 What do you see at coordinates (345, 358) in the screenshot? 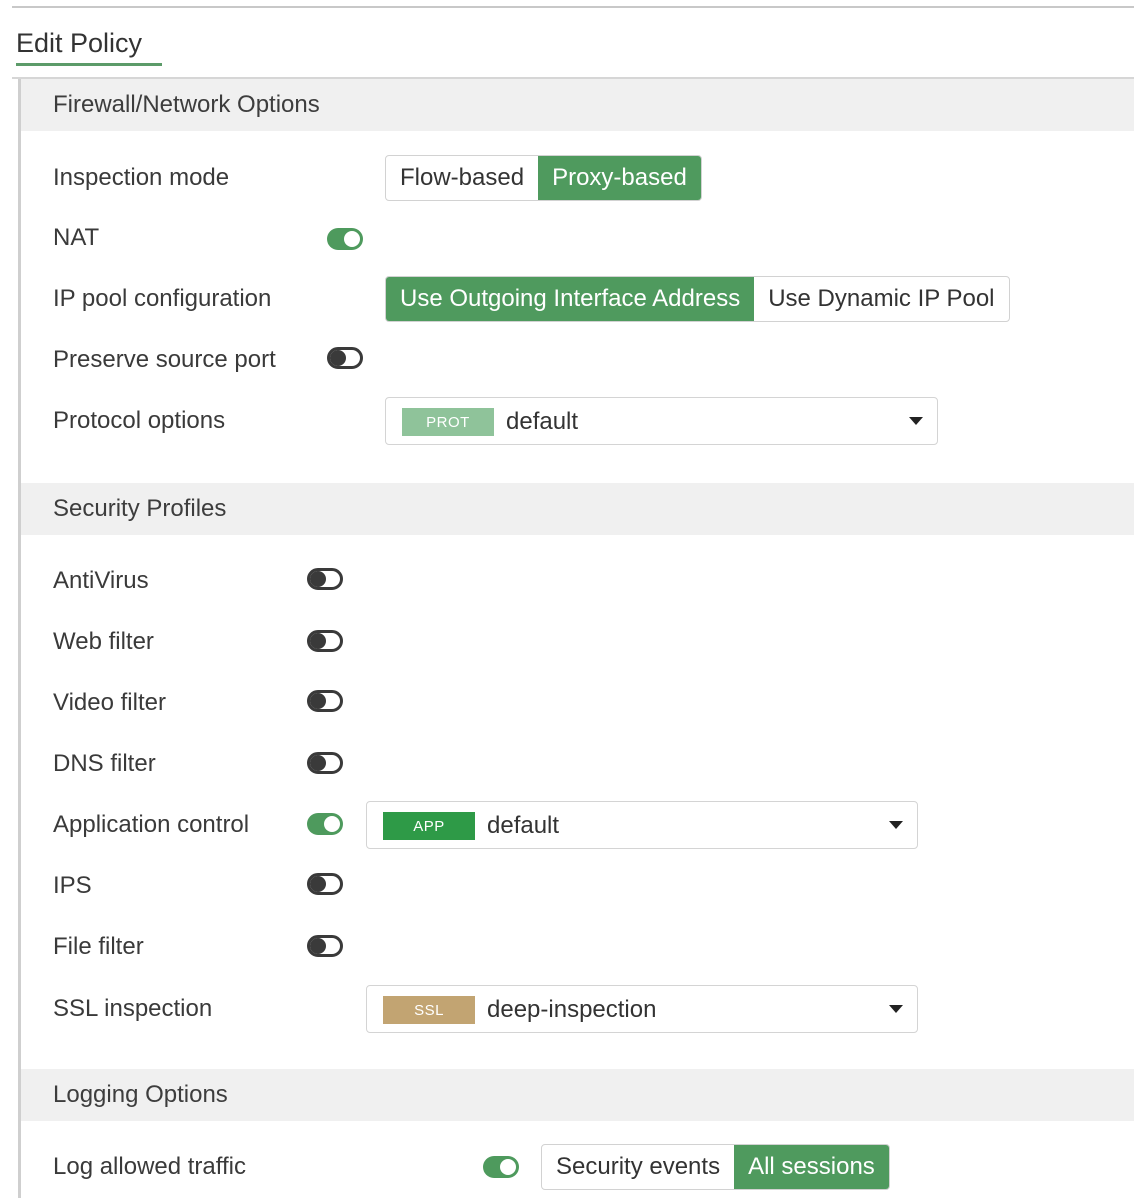
I see `preserve-source-port-toggle` at bounding box center [345, 358].